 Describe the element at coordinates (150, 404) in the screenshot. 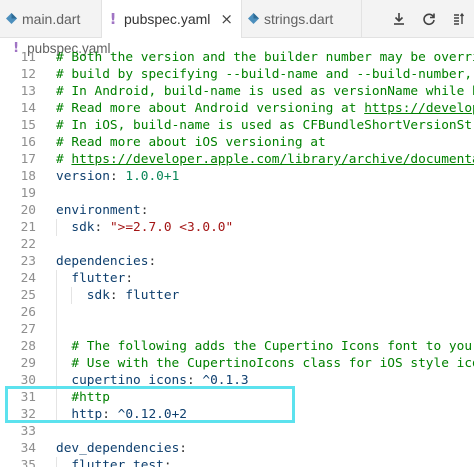

I see `highlight-box` at that location.